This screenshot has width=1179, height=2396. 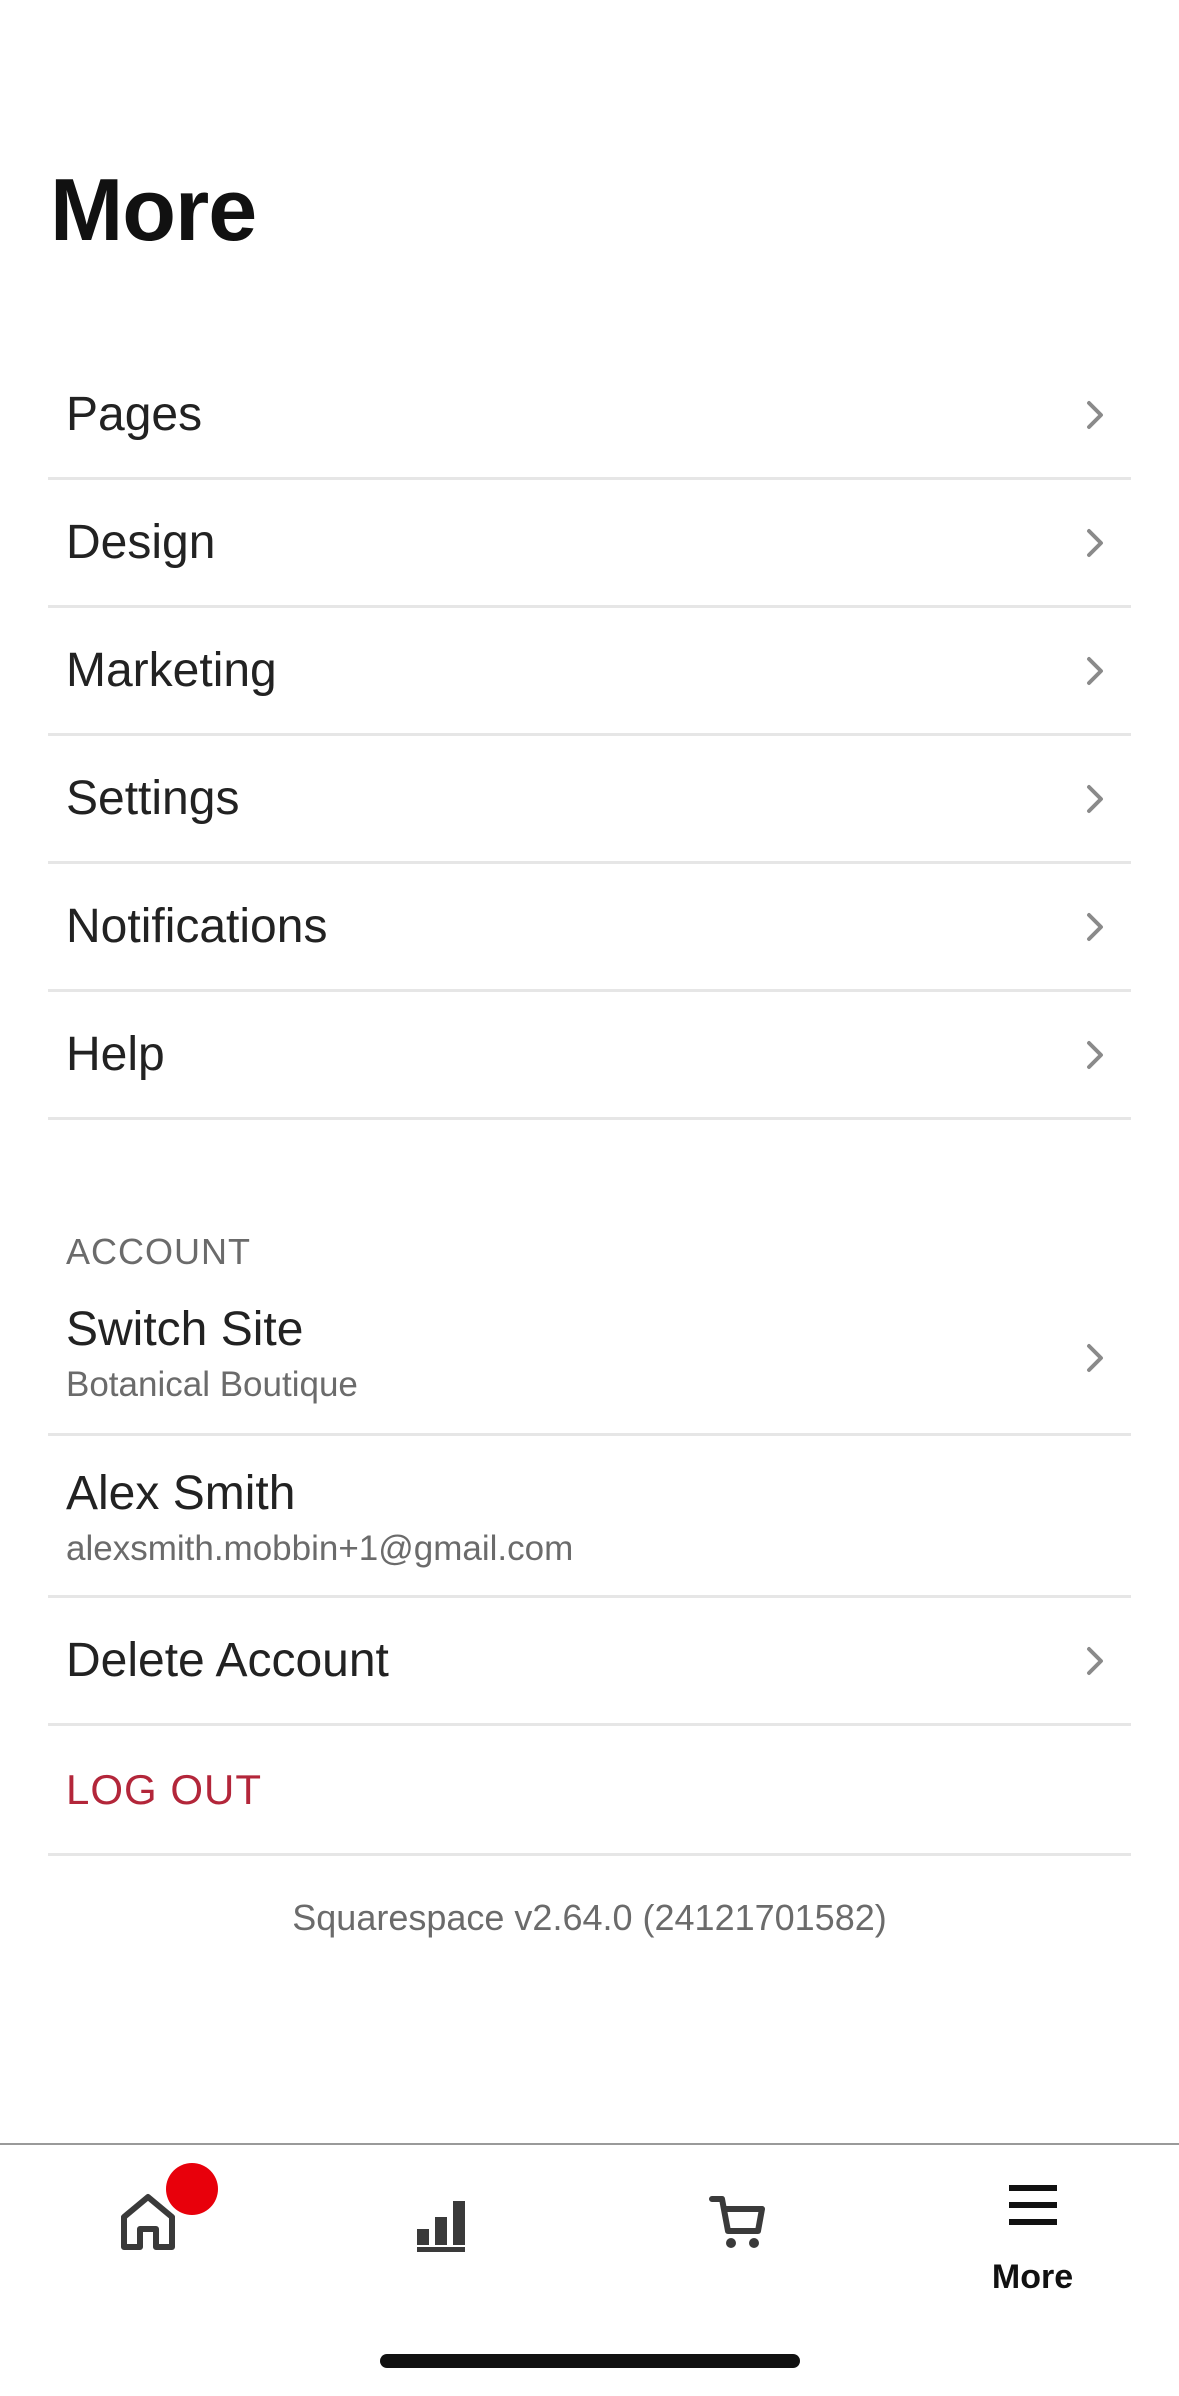 What do you see at coordinates (736, 2222) in the screenshot?
I see `cart-icon` at bounding box center [736, 2222].